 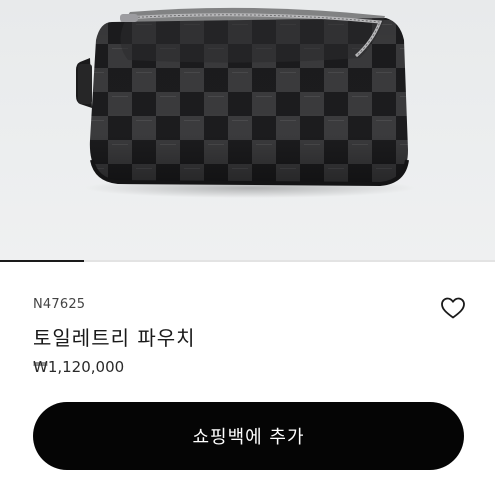 I want to click on product-price: ₩1,120,000, so click(x=79, y=367).